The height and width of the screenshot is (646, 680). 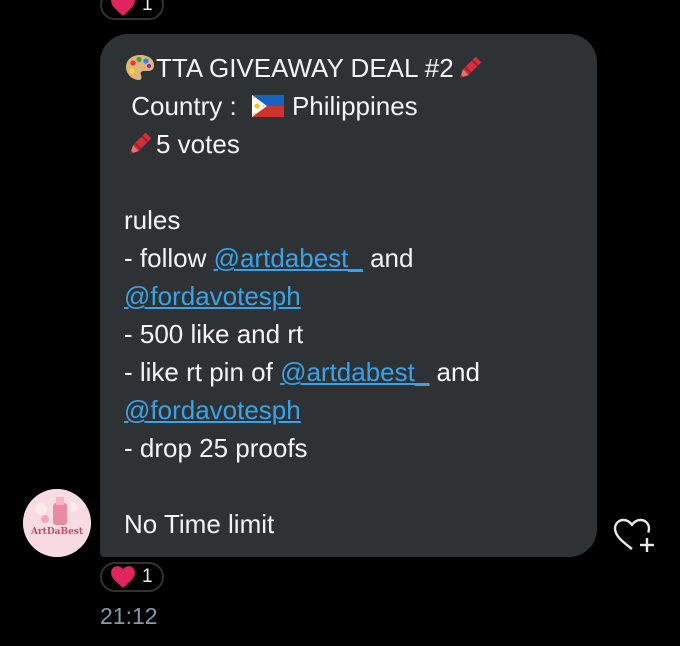 What do you see at coordinates (350, 220) in the screenshot?
I see `rules-title: rules` at bounding box center [350, 220].